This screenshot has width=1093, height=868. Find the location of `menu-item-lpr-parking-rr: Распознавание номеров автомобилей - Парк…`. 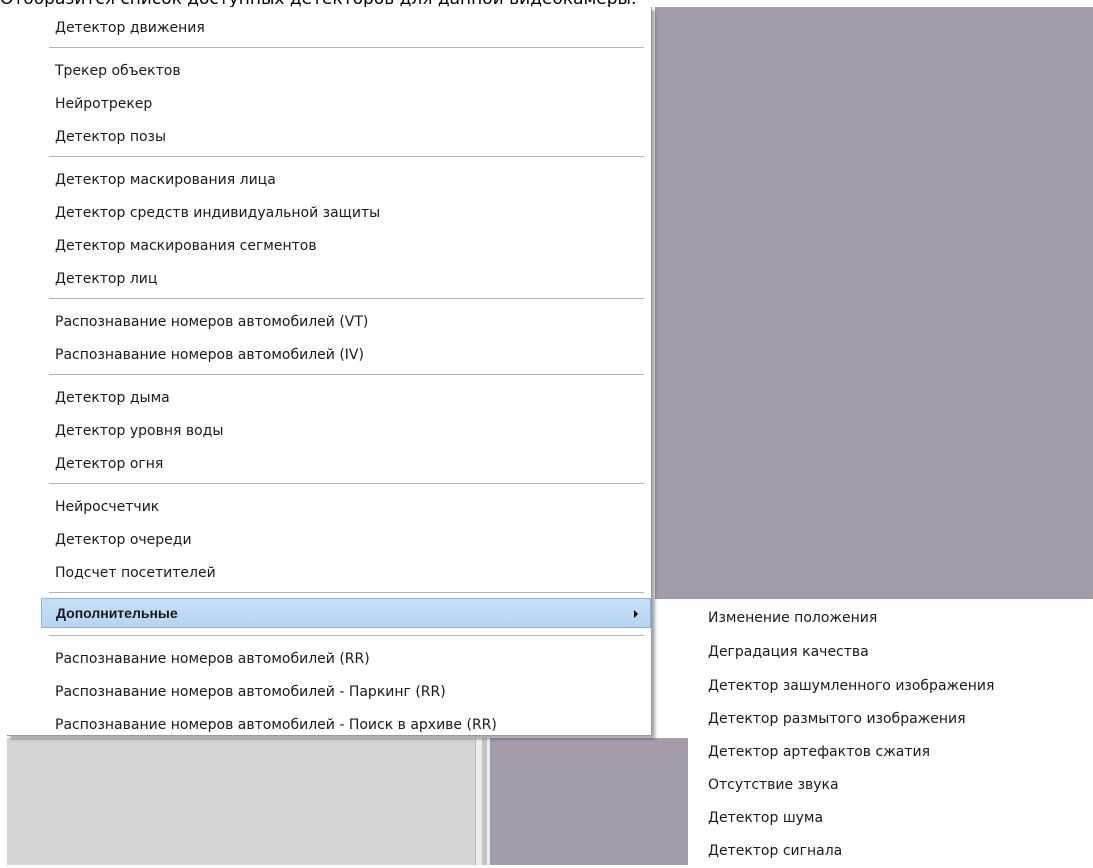

menu-item-lpr-parking-rr: Распознавание номеров автомобилей - Парк… is located at coordinates (327, 692).